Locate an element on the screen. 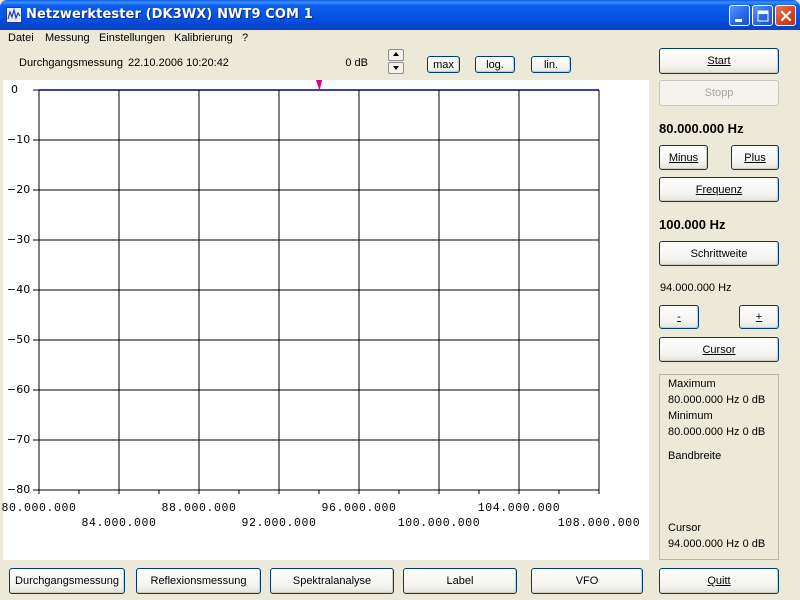  menu-messung: Messung is located at coordinates (67, 38).